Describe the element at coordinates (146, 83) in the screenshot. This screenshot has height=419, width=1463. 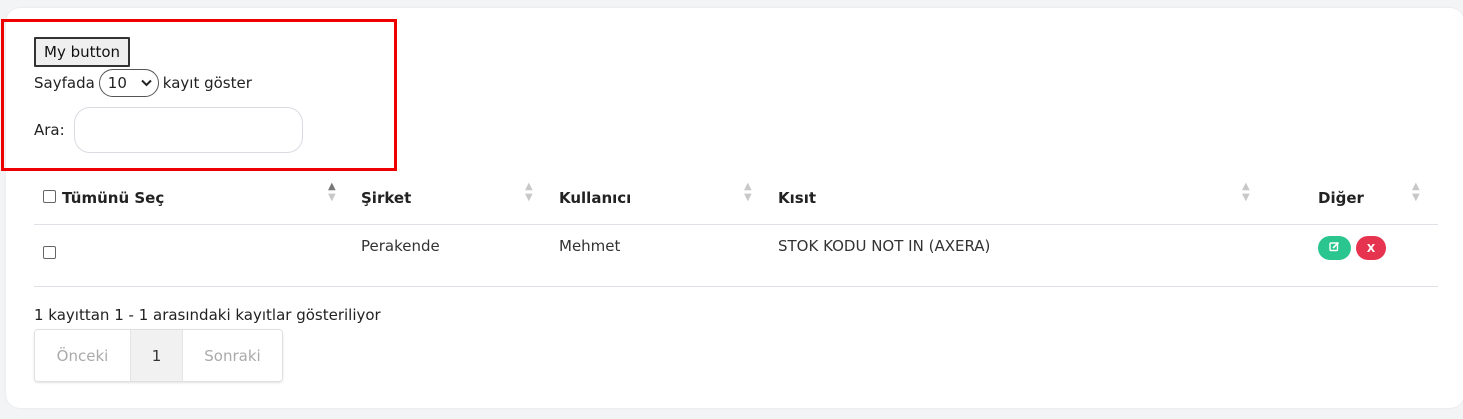
I see `chevron-down-icon` at that location.